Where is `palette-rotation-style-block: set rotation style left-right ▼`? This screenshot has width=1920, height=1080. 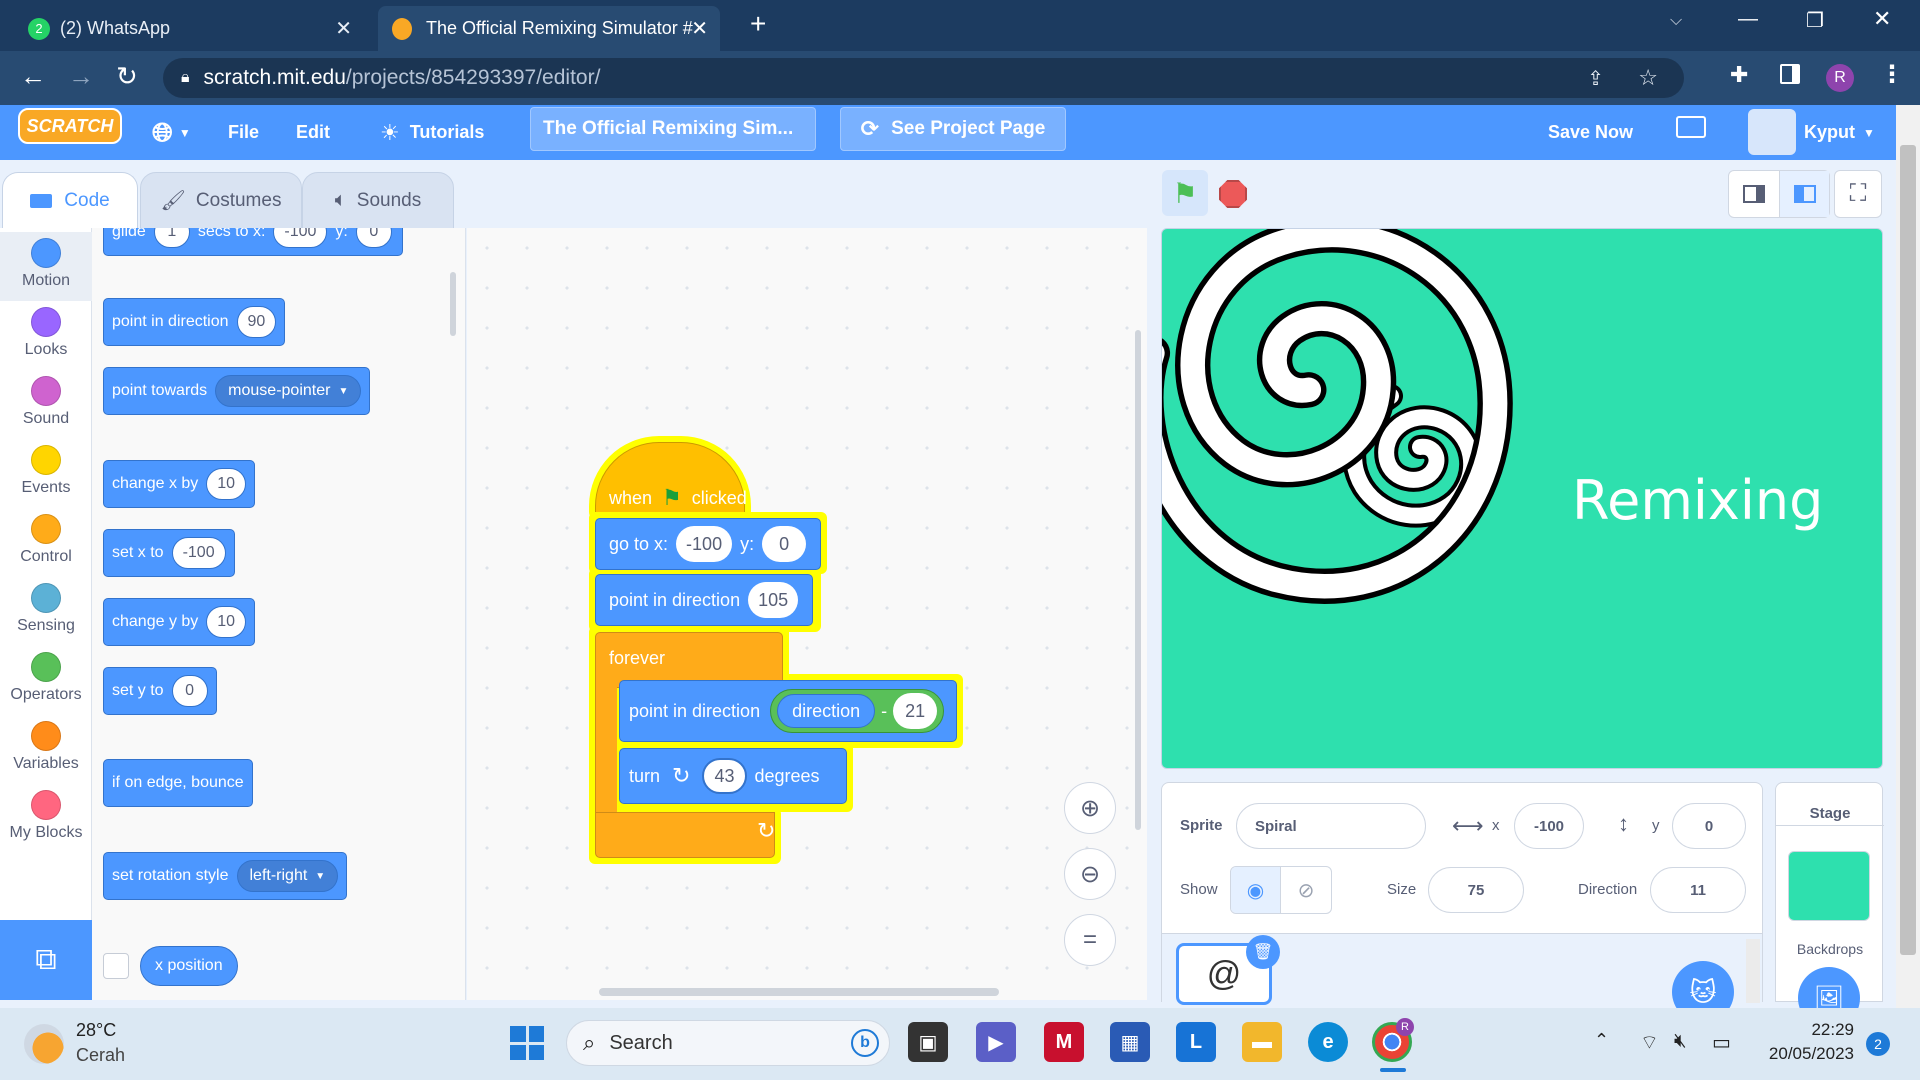
palette-rotation-style-block: set rotation style left-right ▼ is located at coordinates (225, 876).